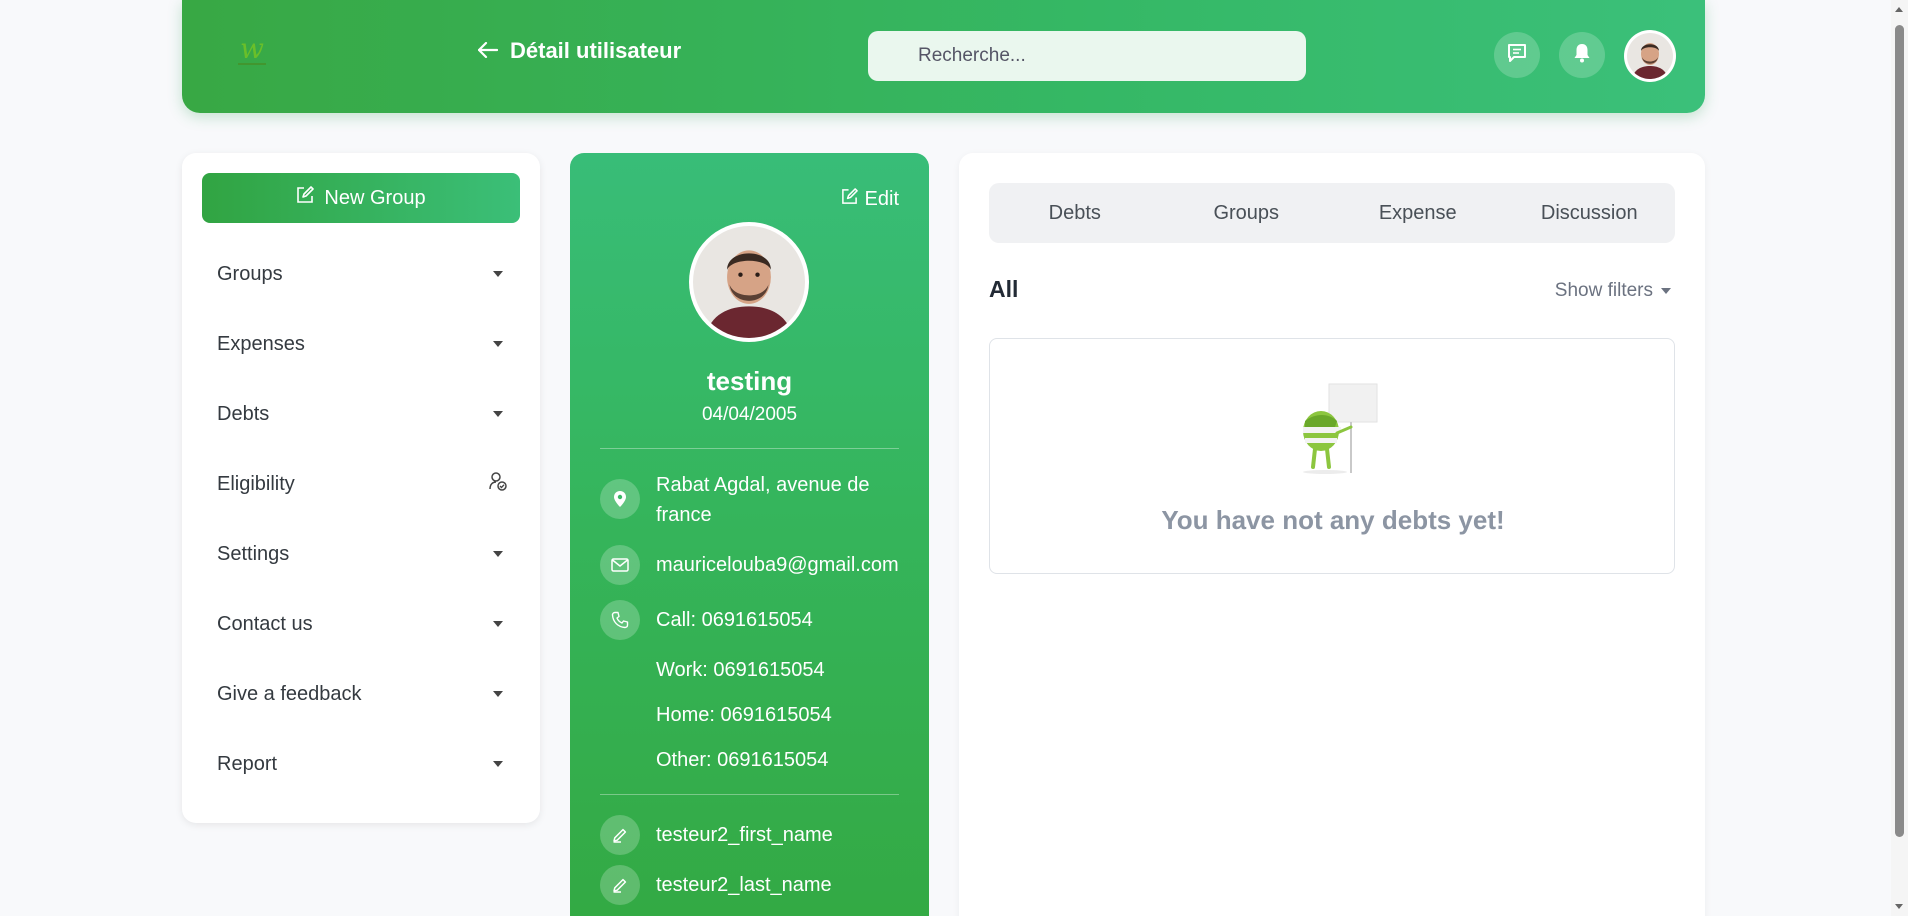  Describe the element at coordinates (498, 484) in the screenshot. I see `user-check-icon` at that location.